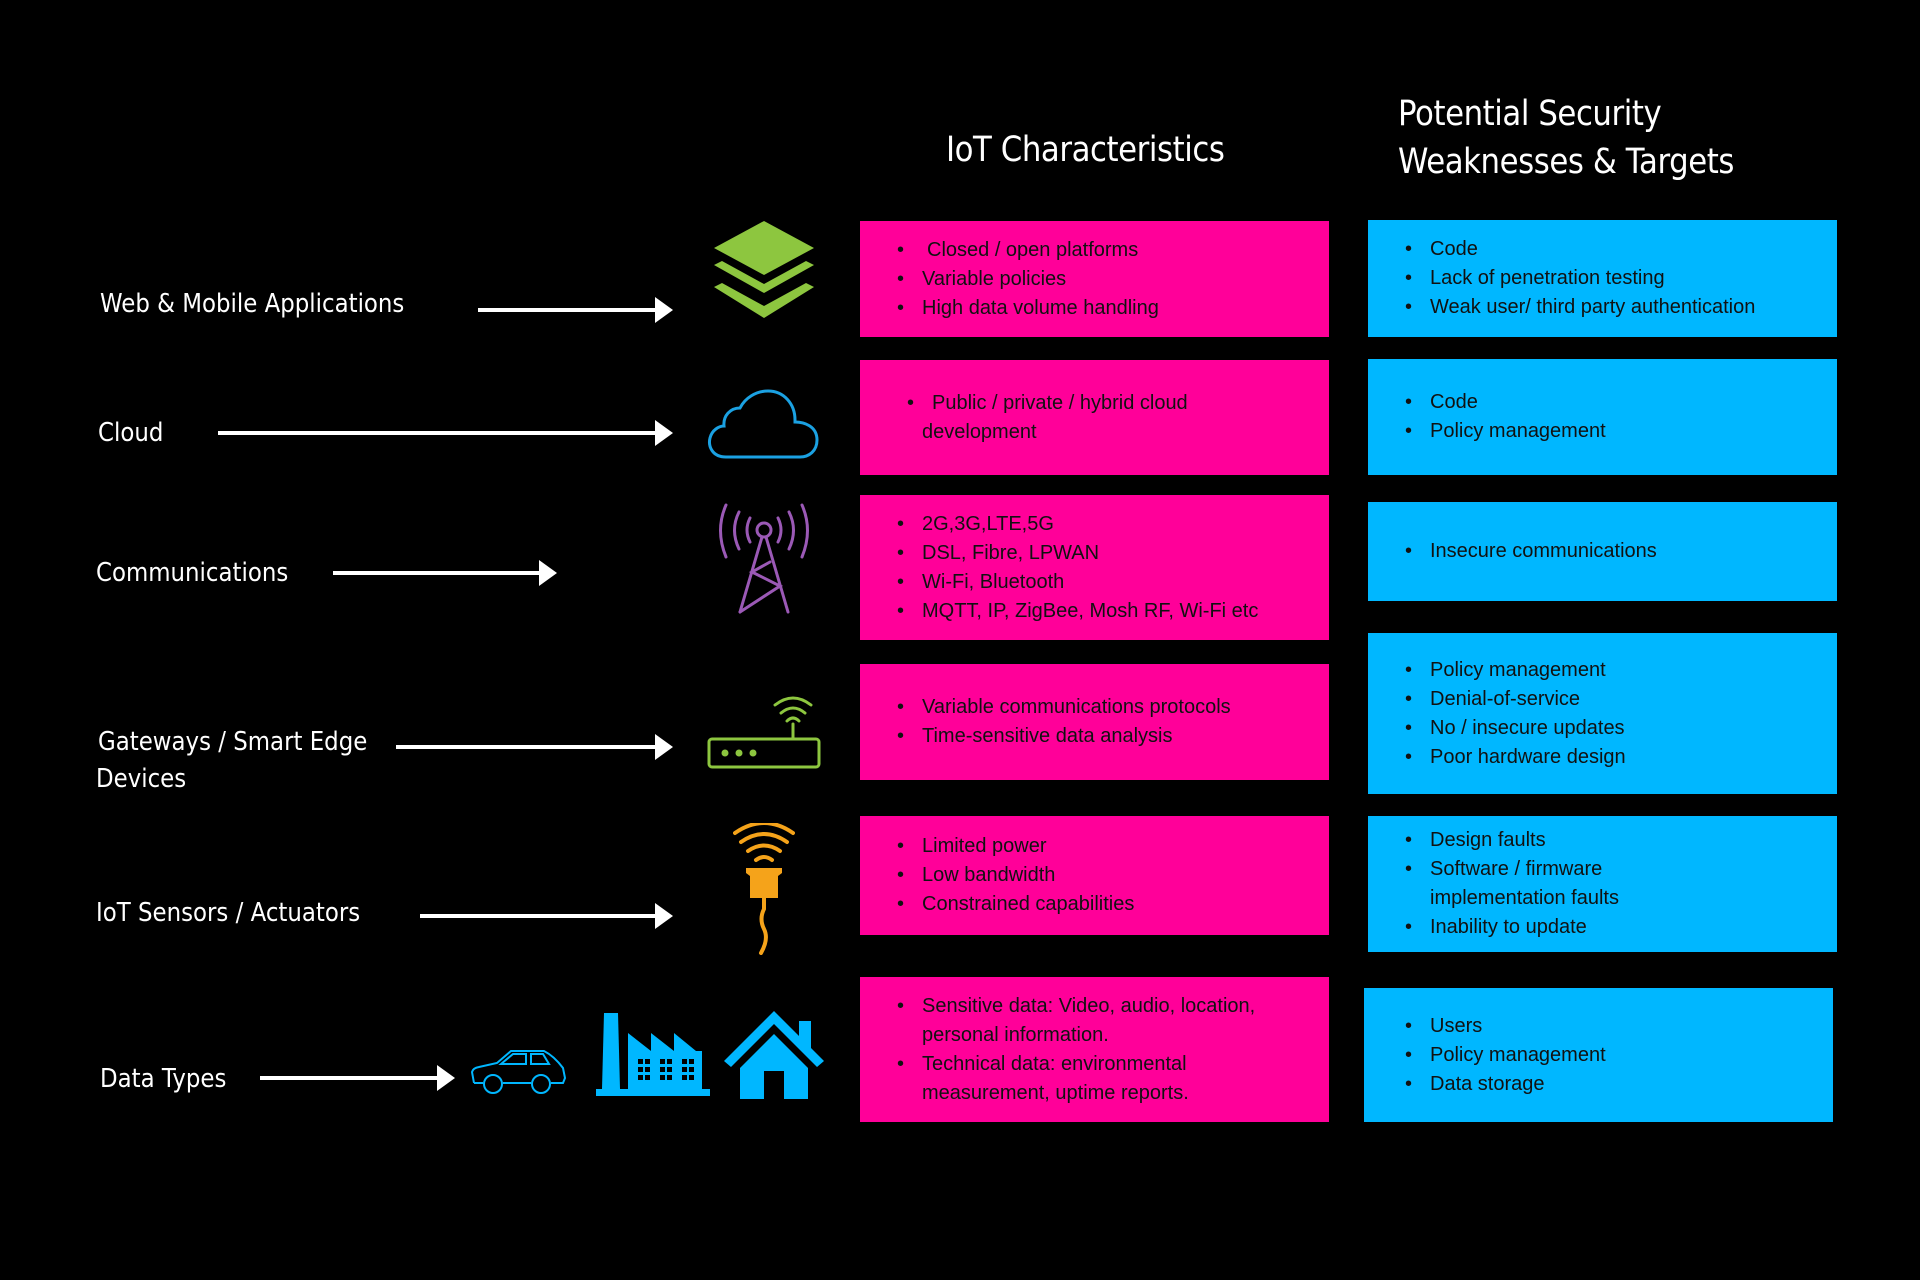 The image size is (1920, 1280). I want to click on row-label-communications: Communications, so click(192, 573).